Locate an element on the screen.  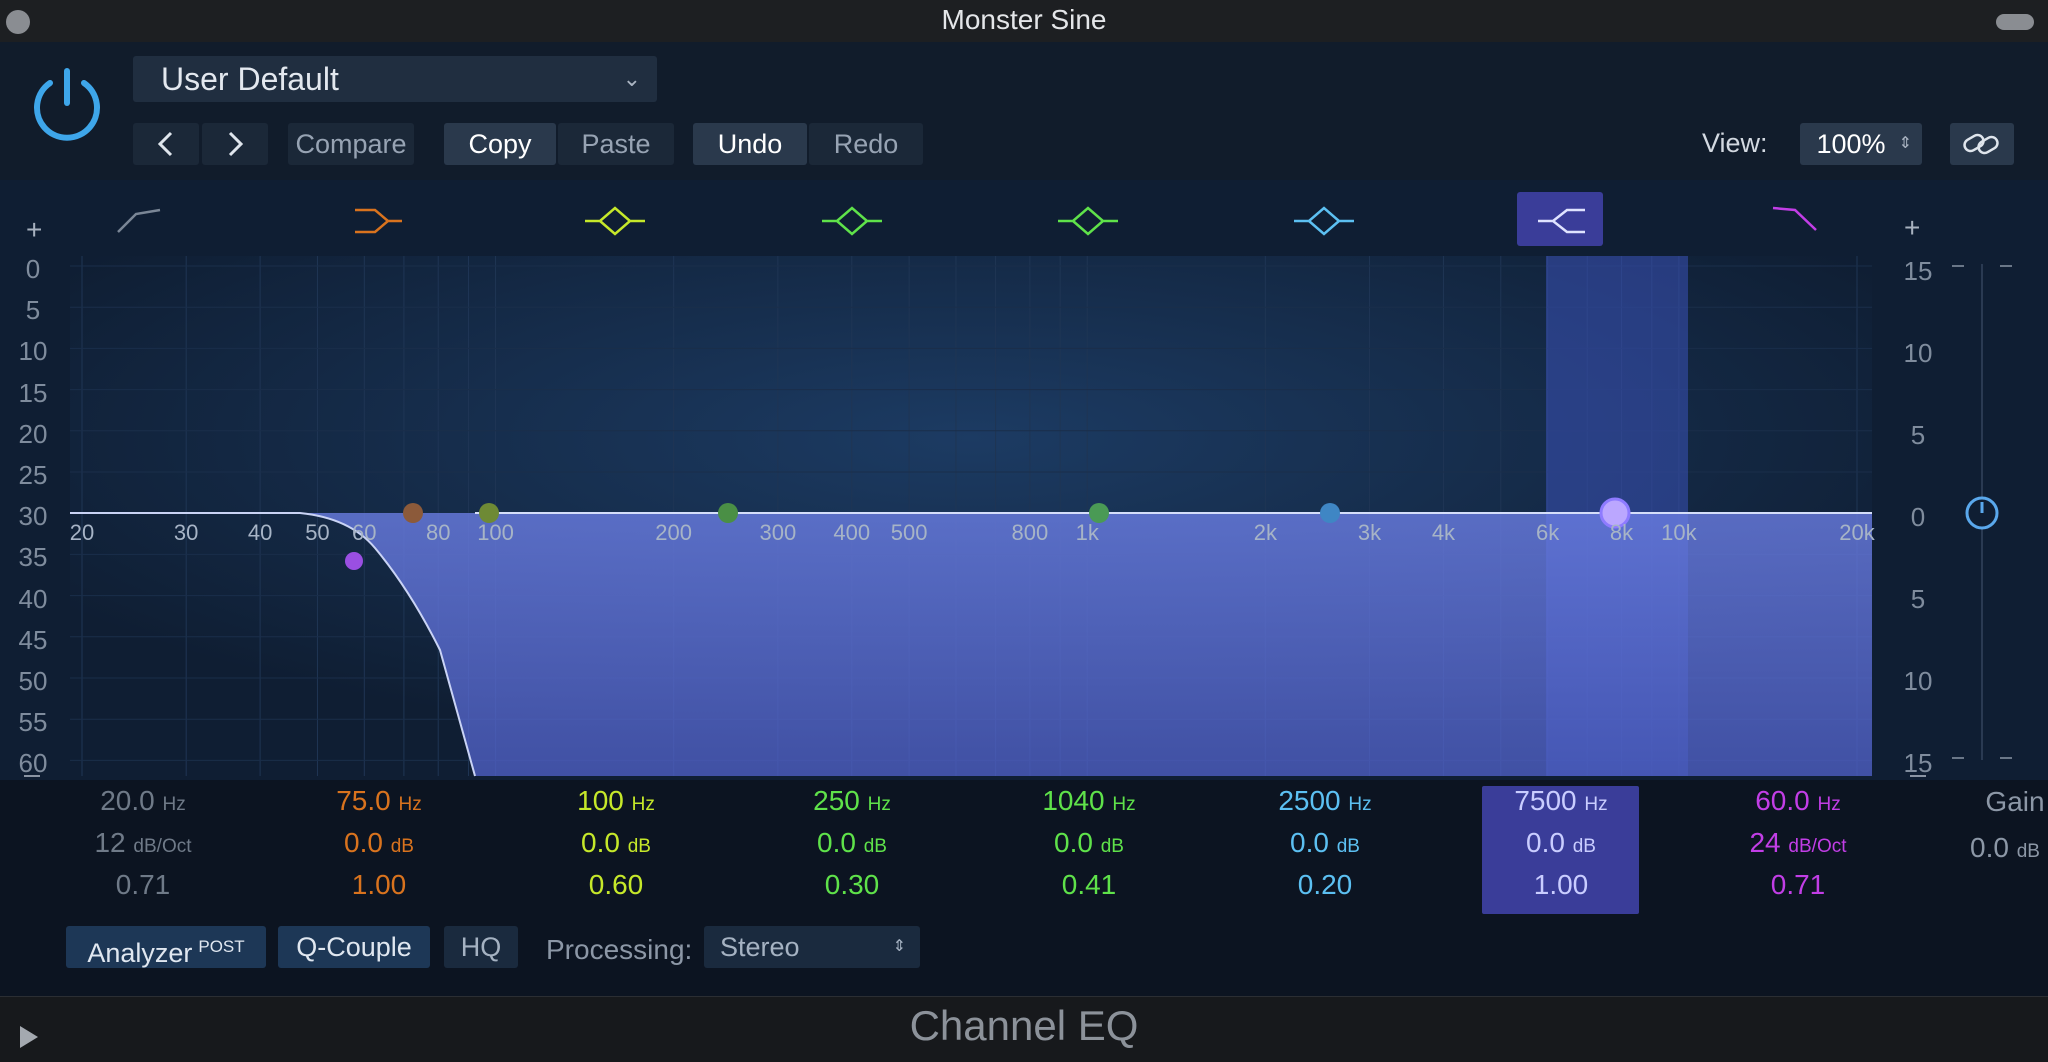
band-q-value: 0.60 is located at coordinates (616, 884).